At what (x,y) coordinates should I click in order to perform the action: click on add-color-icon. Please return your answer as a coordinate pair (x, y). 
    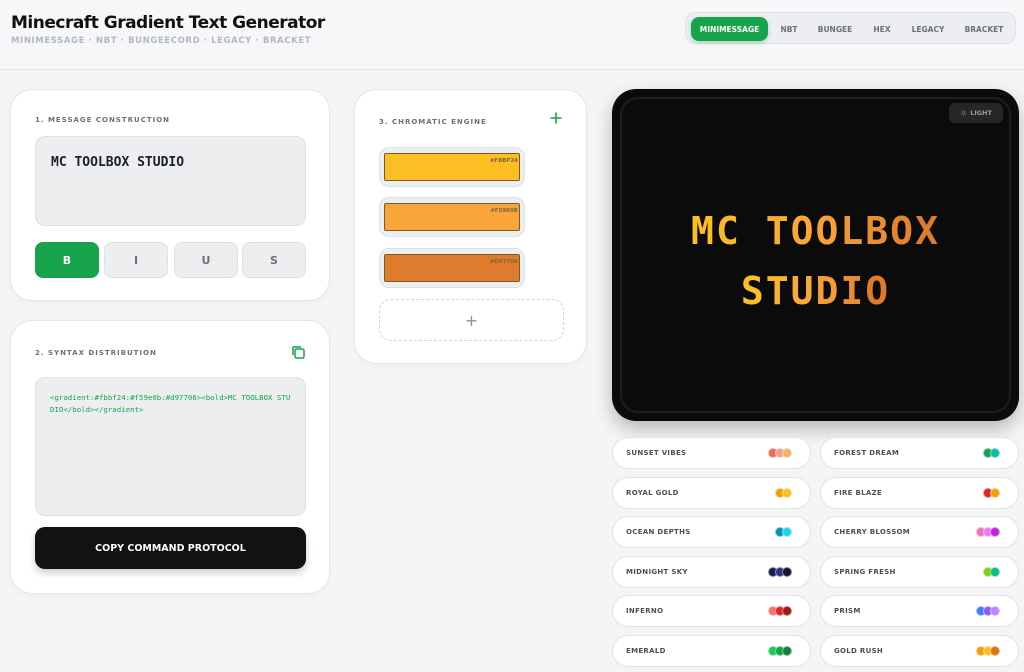
    Looking at the image, I should click on (556, 118).